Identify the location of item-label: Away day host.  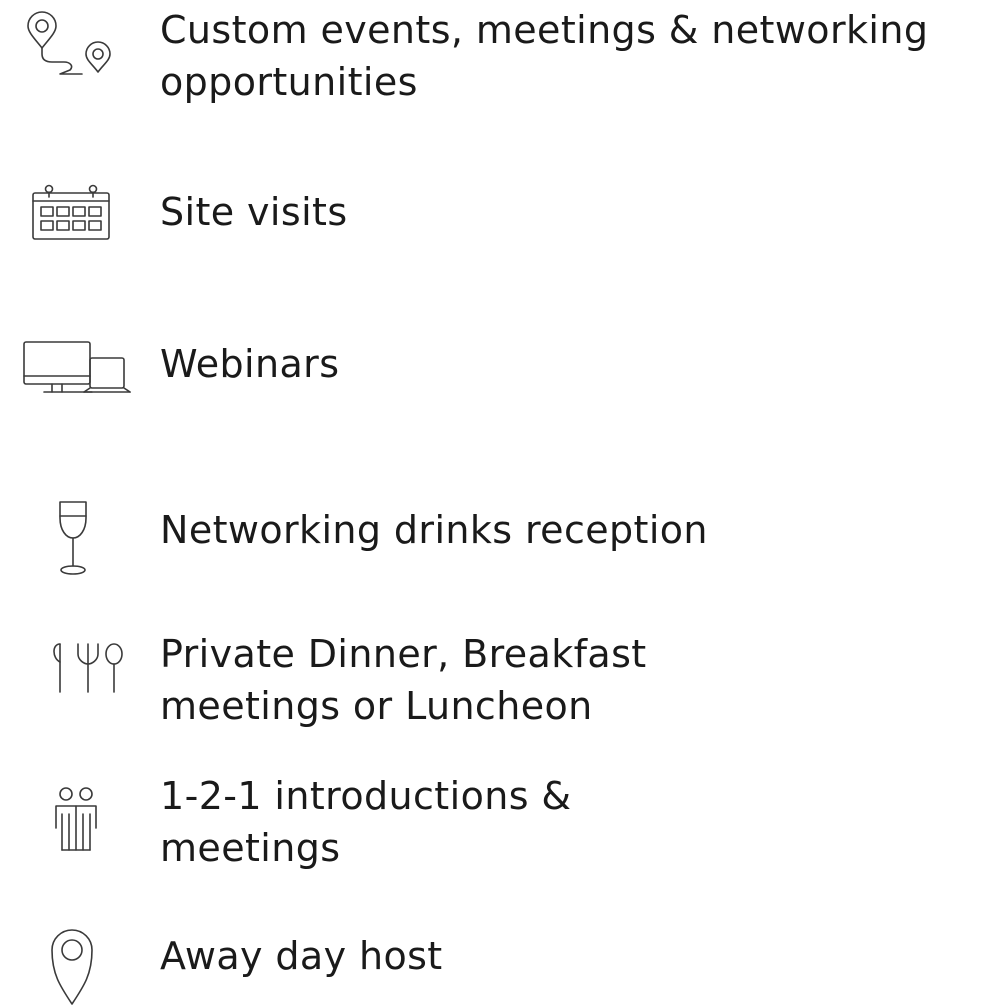
(301, 956).